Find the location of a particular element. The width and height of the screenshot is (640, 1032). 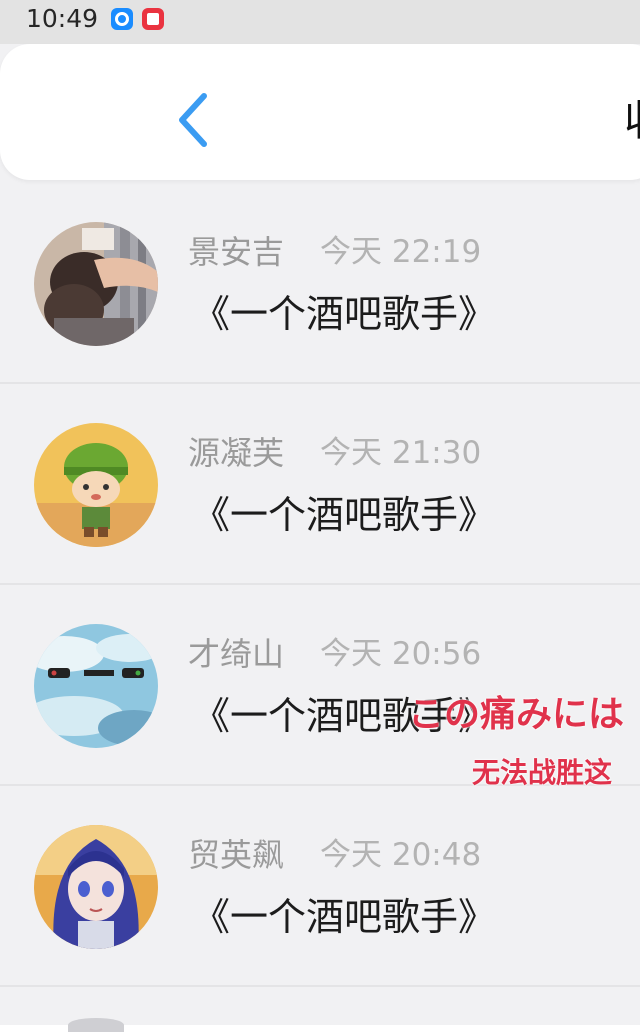

photo-avatar is located at coordinates (96, 284).